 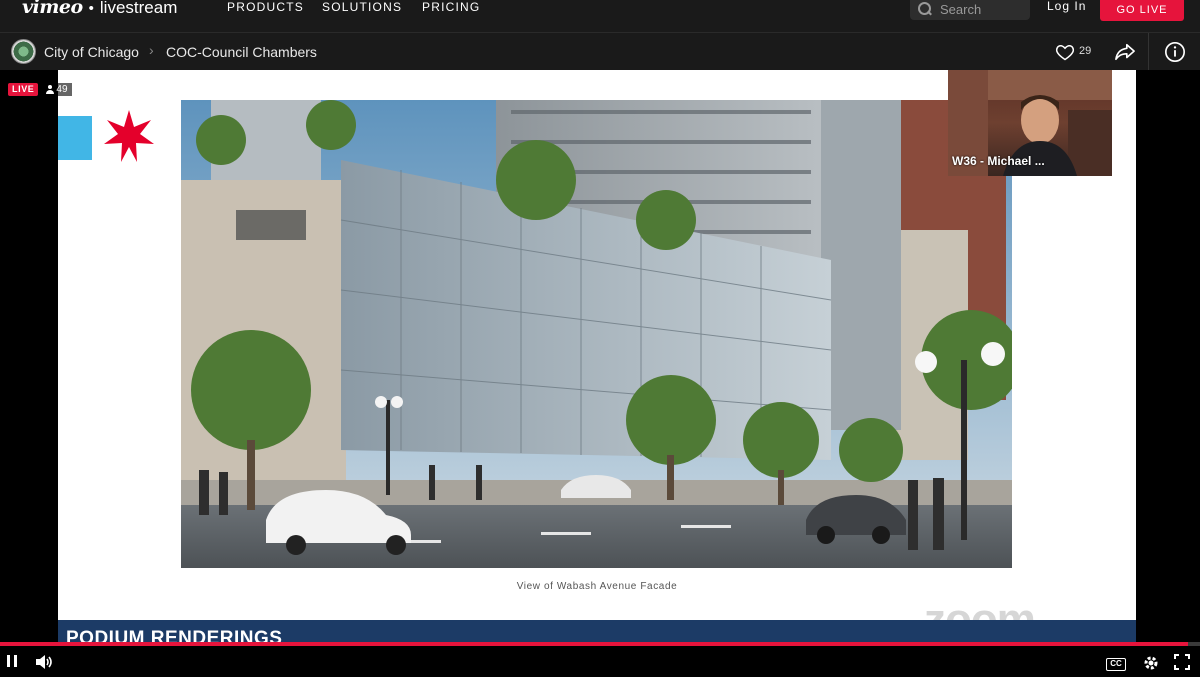 I want to click on fullscreen-icon, so click(x=1182, y=662).